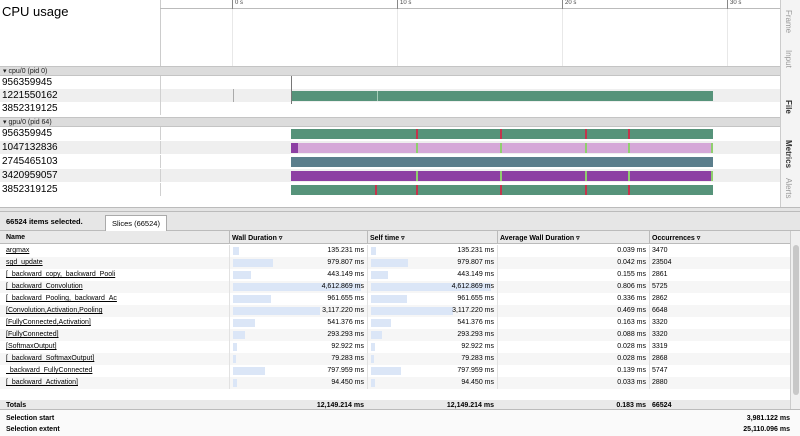  Describe the element at coordinates (116, 347) in the screenshot. I see `row-name-link: [SoftmaxOutput]` at that location.